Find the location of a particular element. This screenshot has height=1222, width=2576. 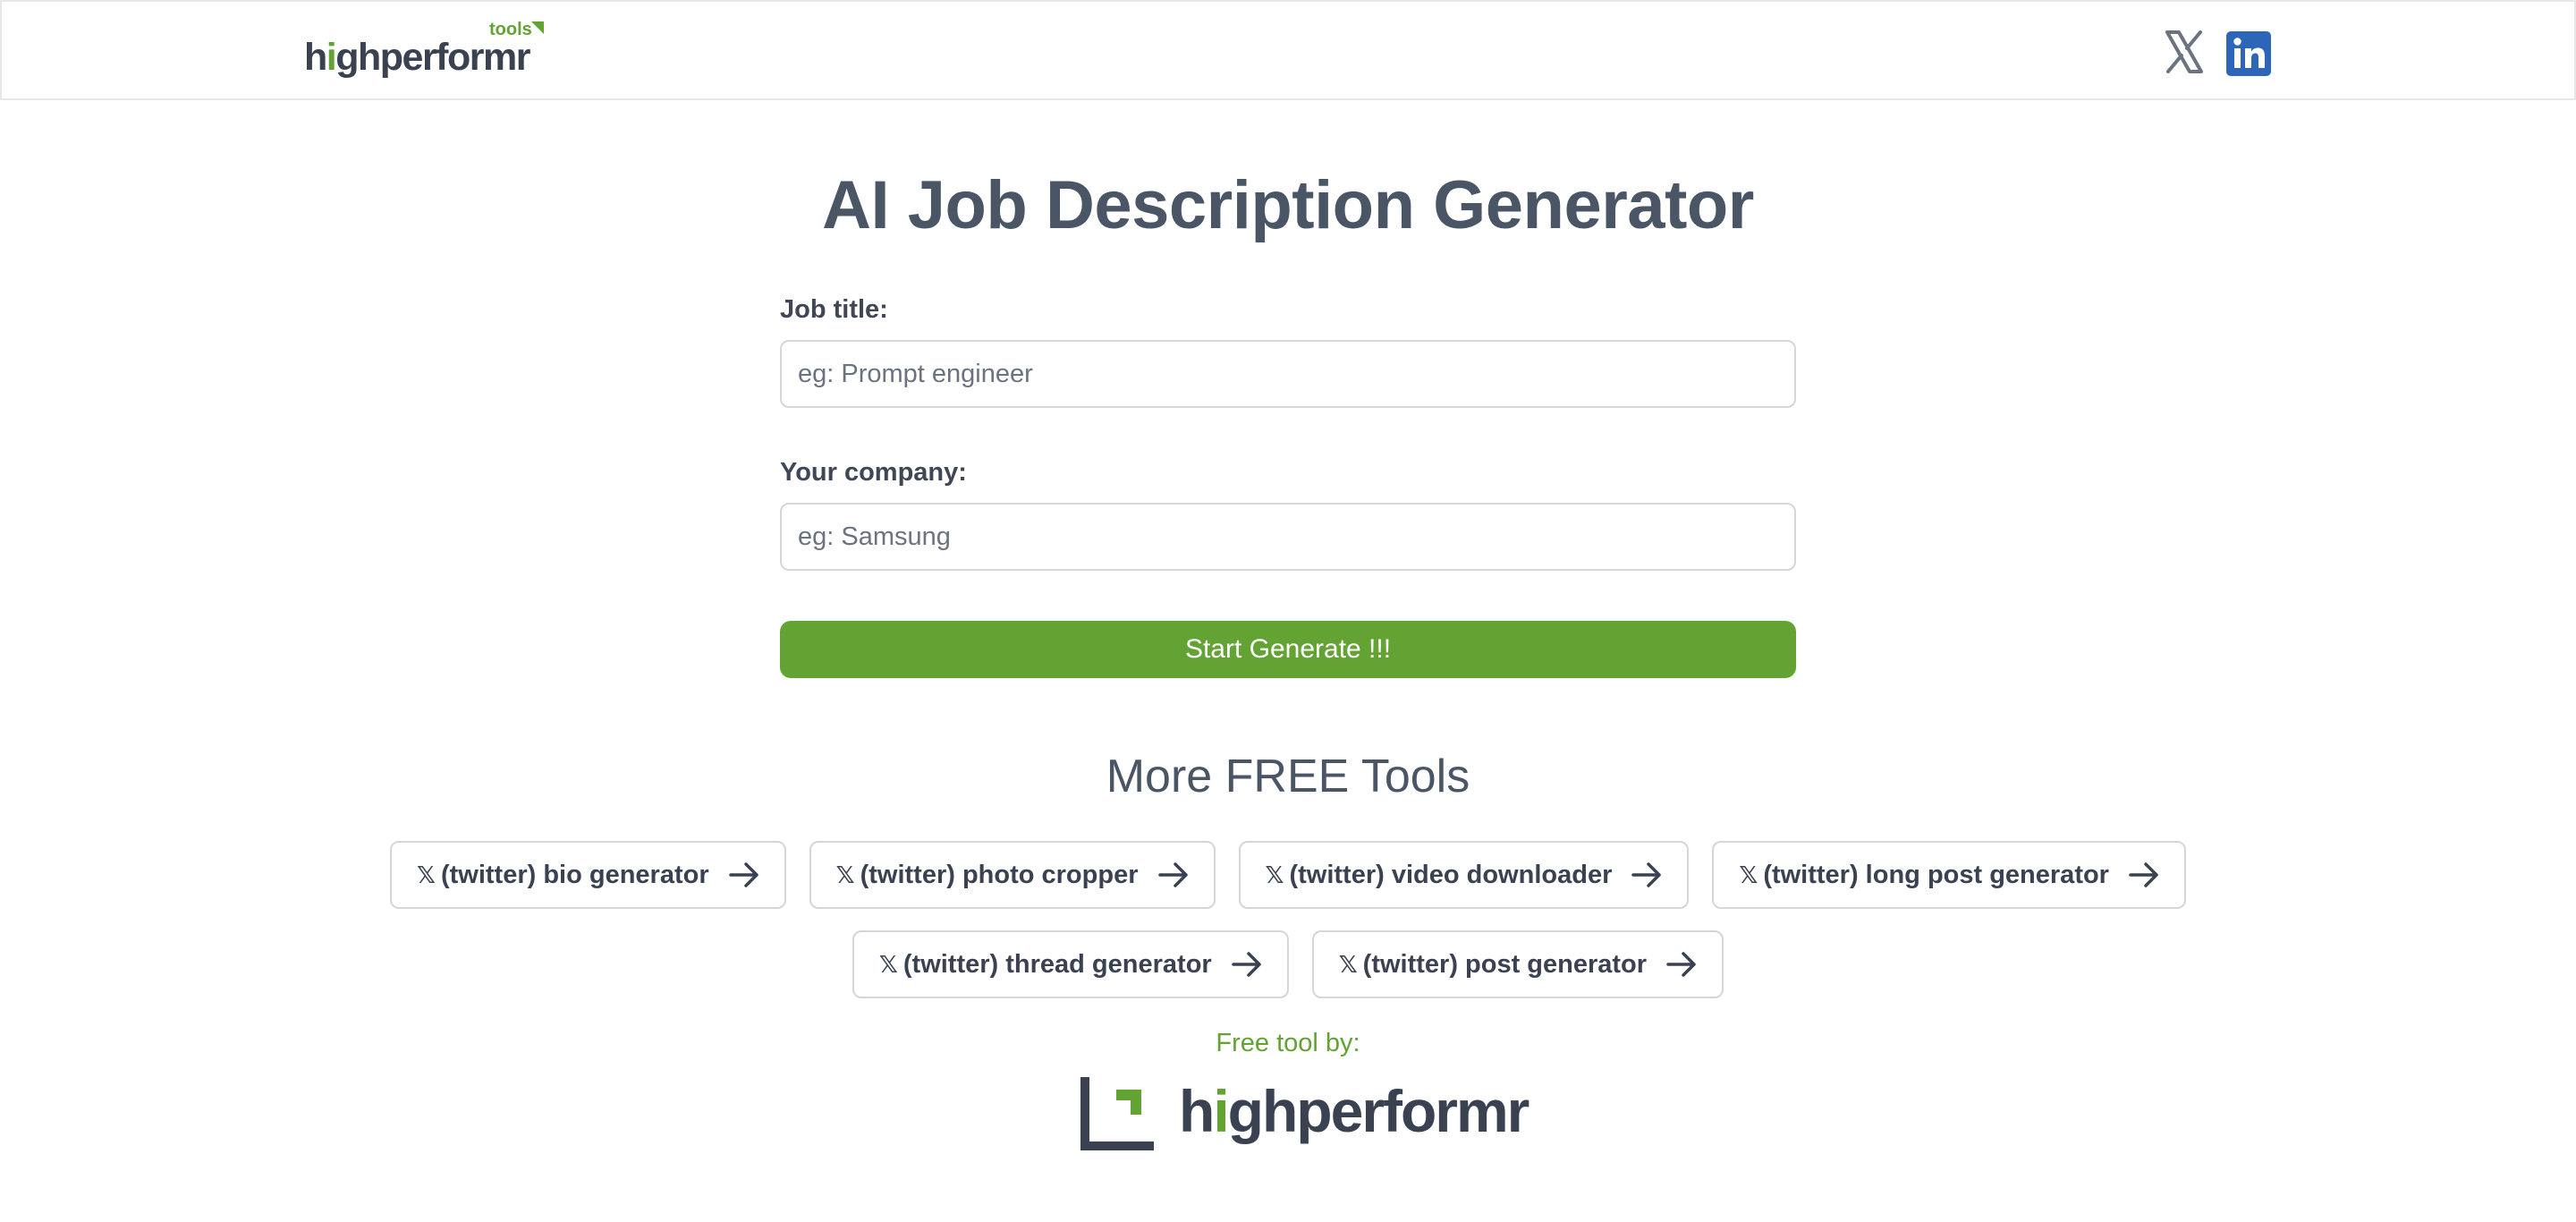

brand-logo: highperformr tools is located at coordinates (429, 51).